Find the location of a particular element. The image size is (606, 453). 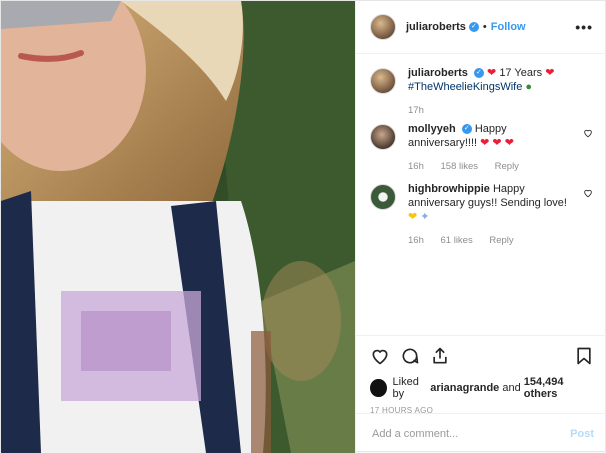

comment-input is located at coordinates (470, 433).